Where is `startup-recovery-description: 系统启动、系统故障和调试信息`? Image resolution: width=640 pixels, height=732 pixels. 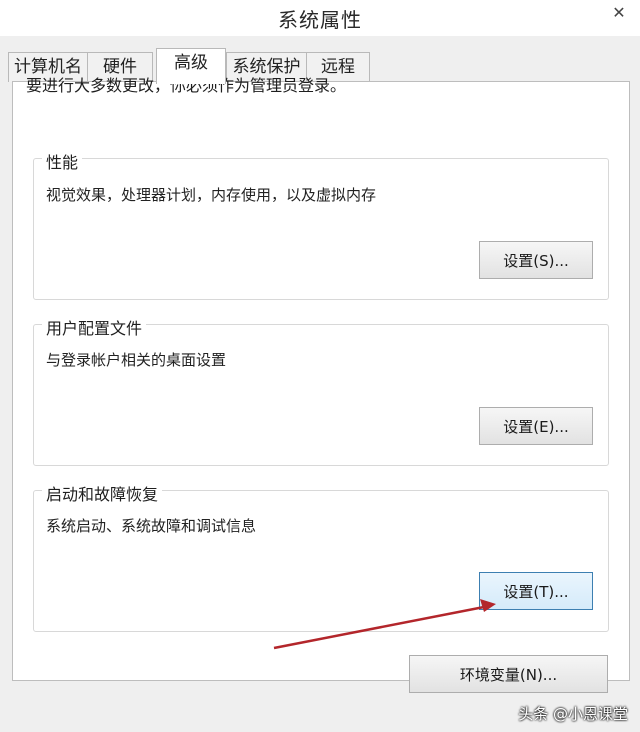 startup-recovery-description: 系统启动、系统故障和调试信息 is located at coordinates (151, 526).